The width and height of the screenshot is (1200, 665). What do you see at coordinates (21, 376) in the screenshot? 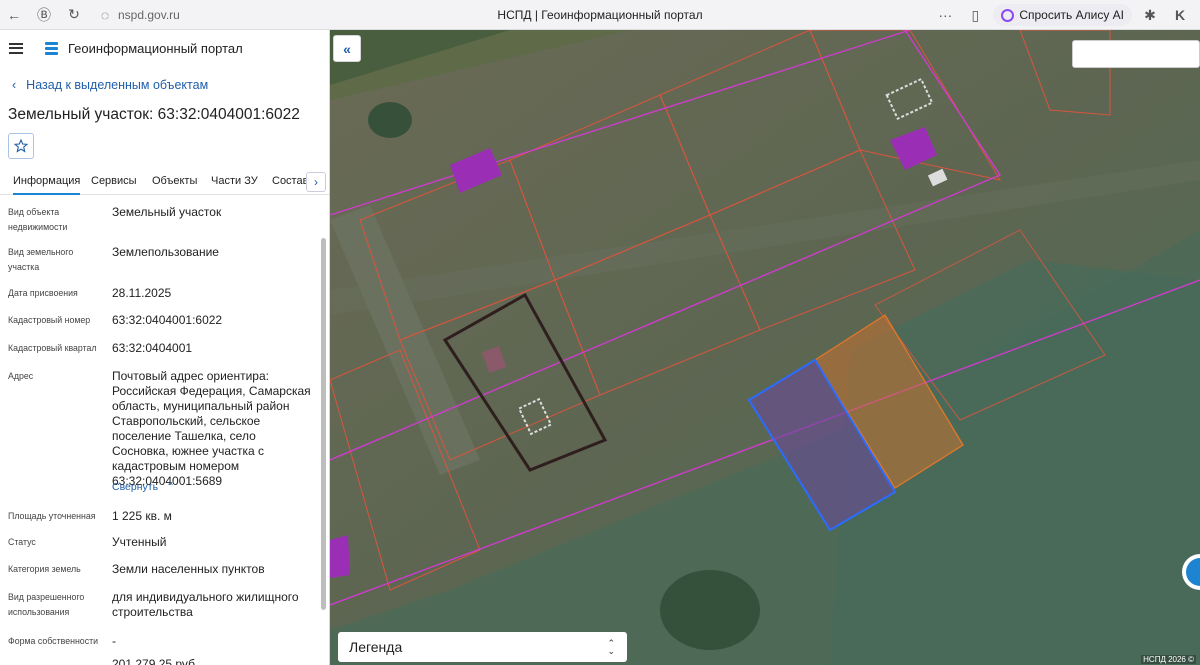
I see `property-label: Адрес` at bounding box center [21, 376].